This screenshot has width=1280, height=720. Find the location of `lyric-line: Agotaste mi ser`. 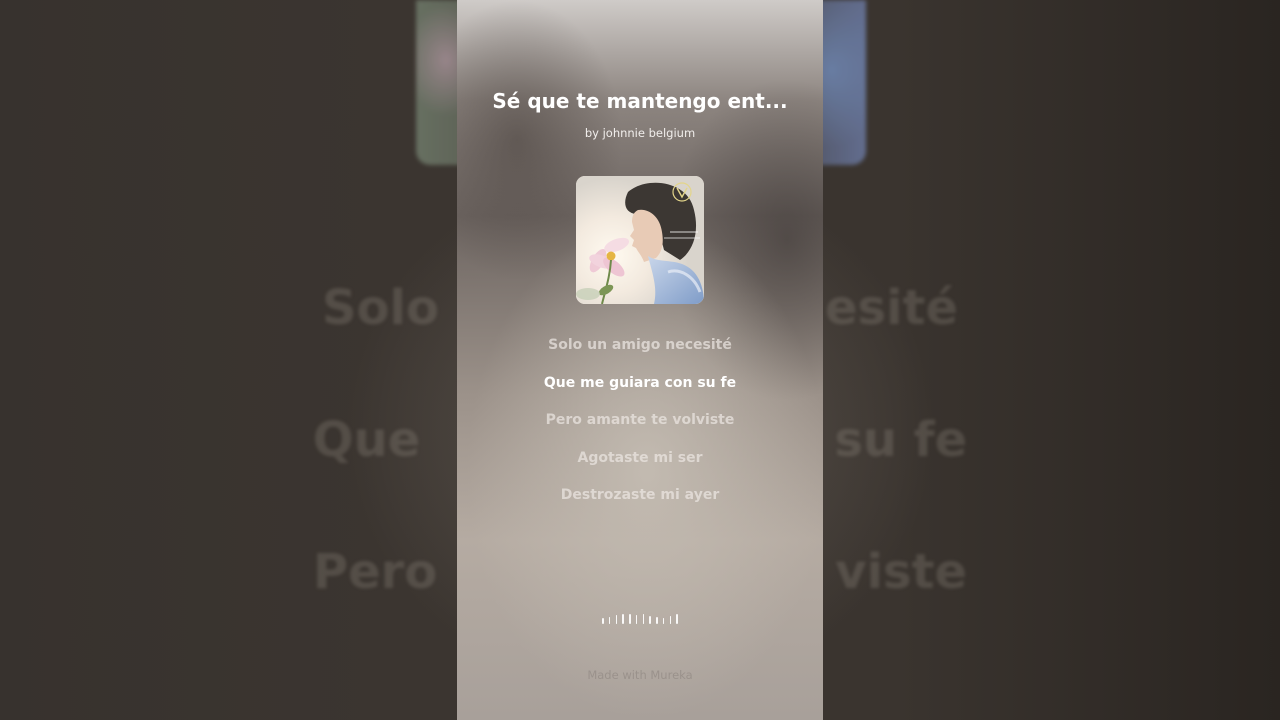

lyric-line: Agotaste mi ser is located at coordinates (640, 457).